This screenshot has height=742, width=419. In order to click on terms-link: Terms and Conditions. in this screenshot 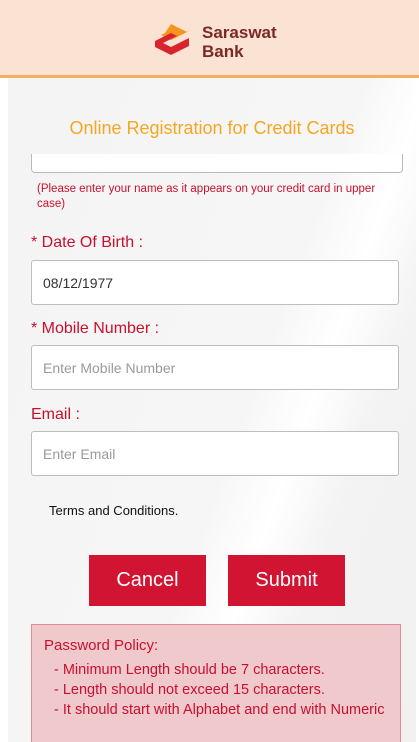, I will do `click(113, 510)`.